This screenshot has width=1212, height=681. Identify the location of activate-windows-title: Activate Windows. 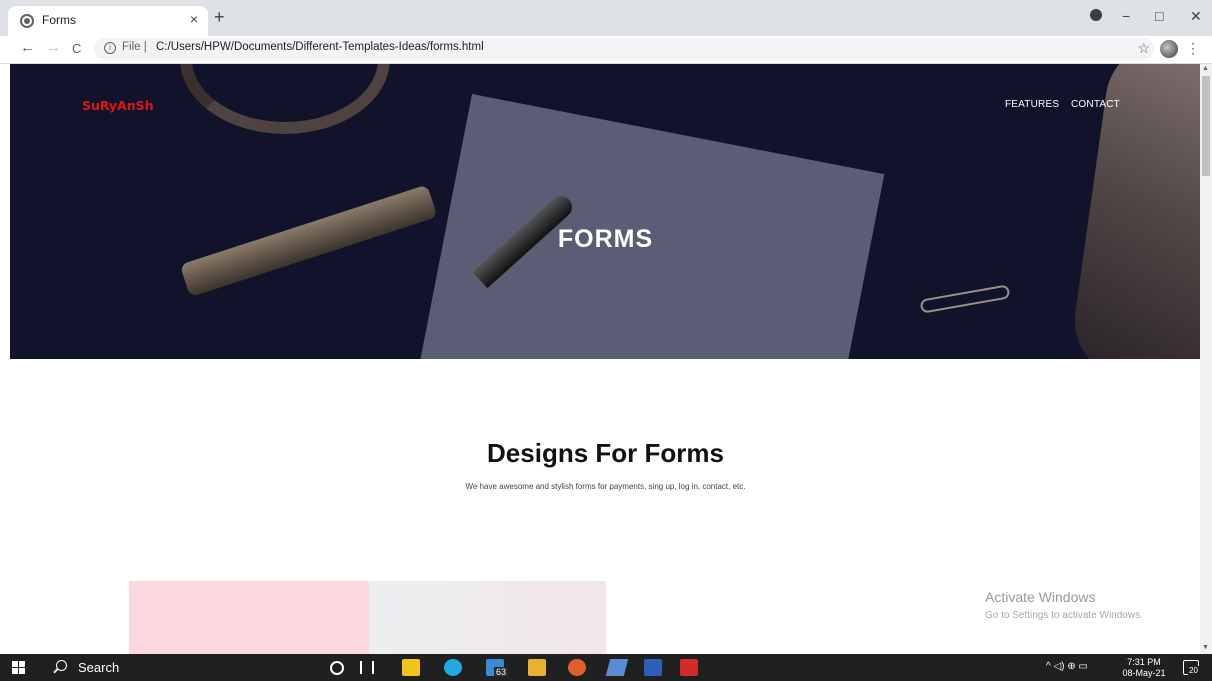
(1040, 597).